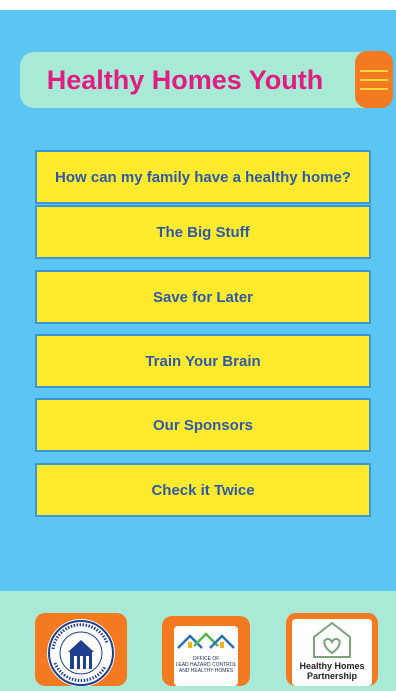 This screenshot has height=691, width=396. What do you see at coordinates (206, 671) in the screenshot?
I see `lead-office-line3: AND HEALTHY HOMES` at bounding box center [206, 671].